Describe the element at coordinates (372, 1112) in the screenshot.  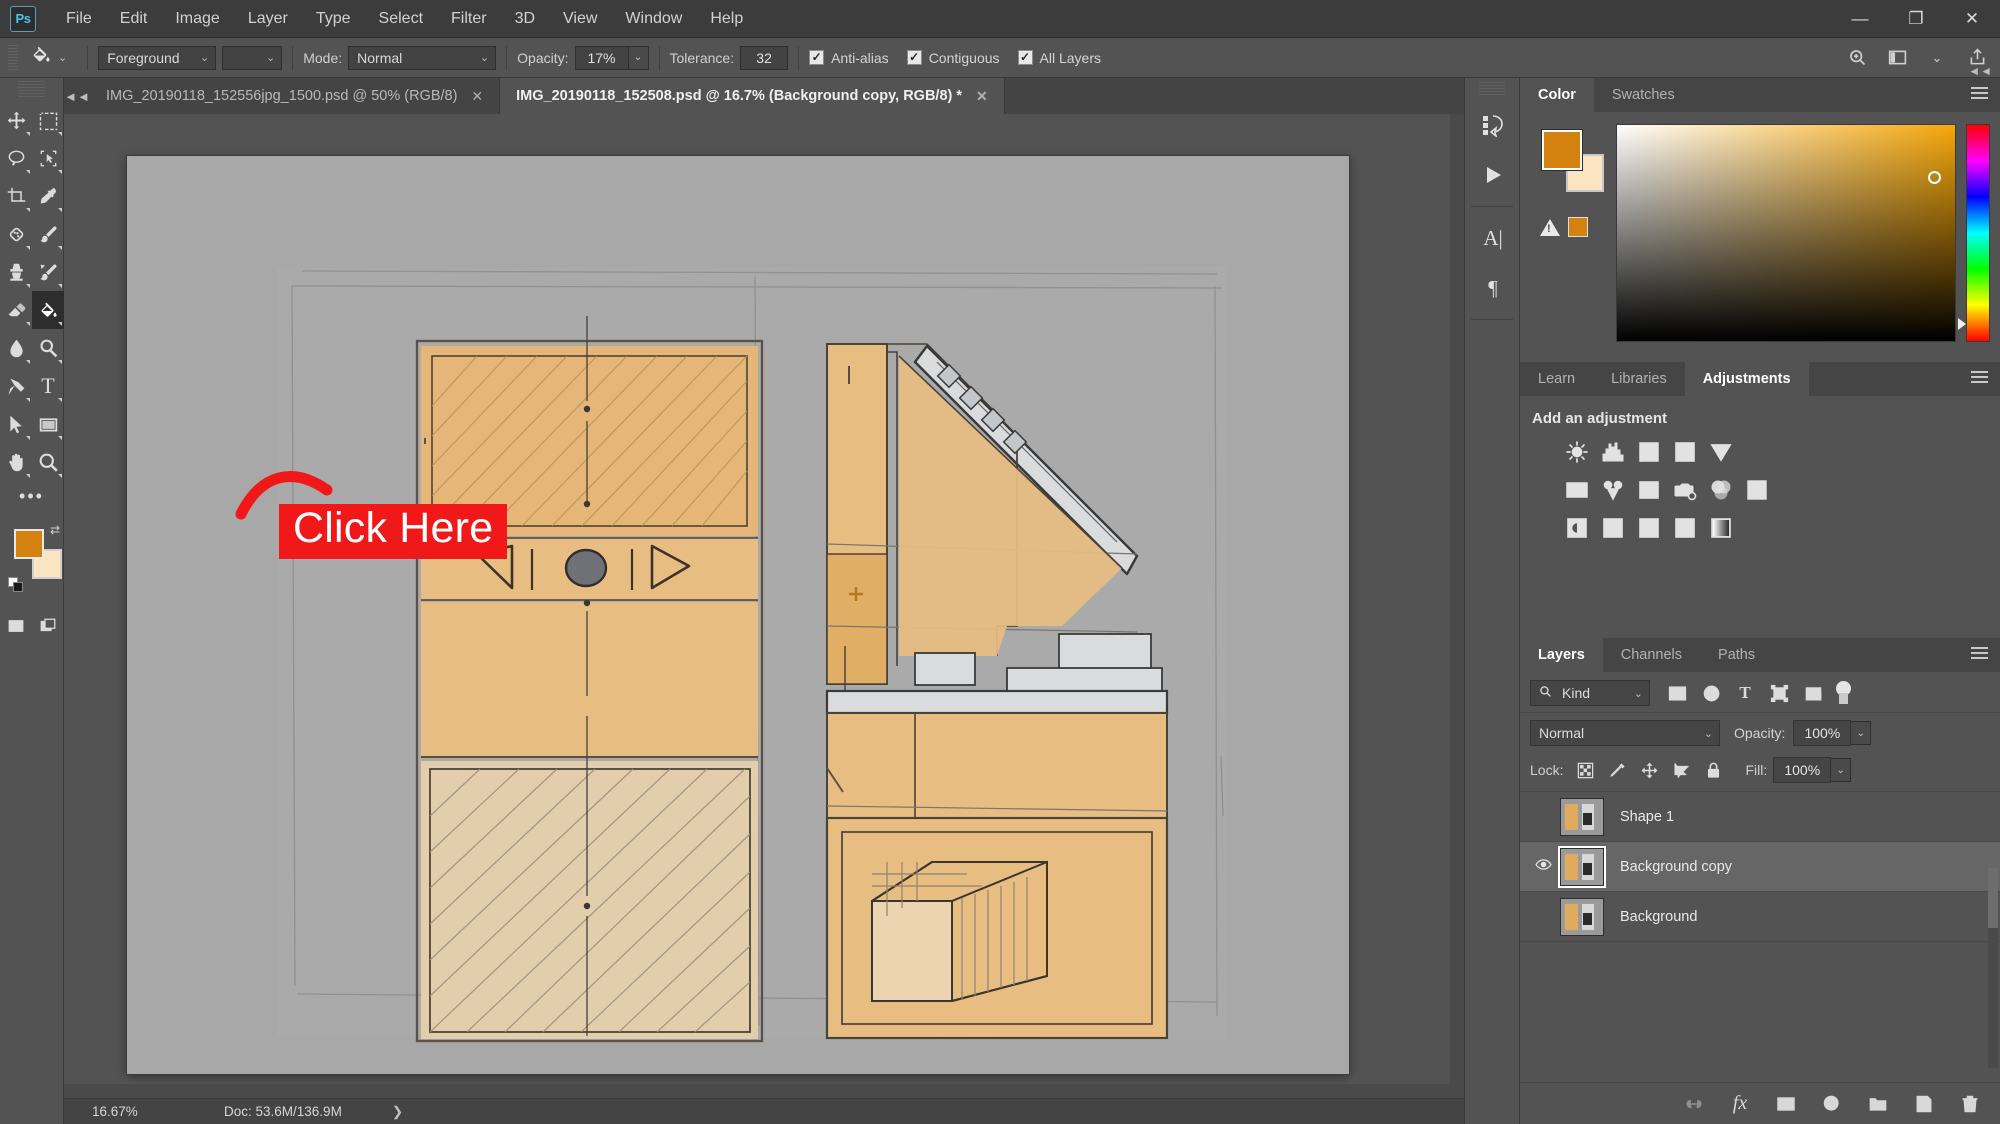
I see `status-expand-icon: ❯` at that location.